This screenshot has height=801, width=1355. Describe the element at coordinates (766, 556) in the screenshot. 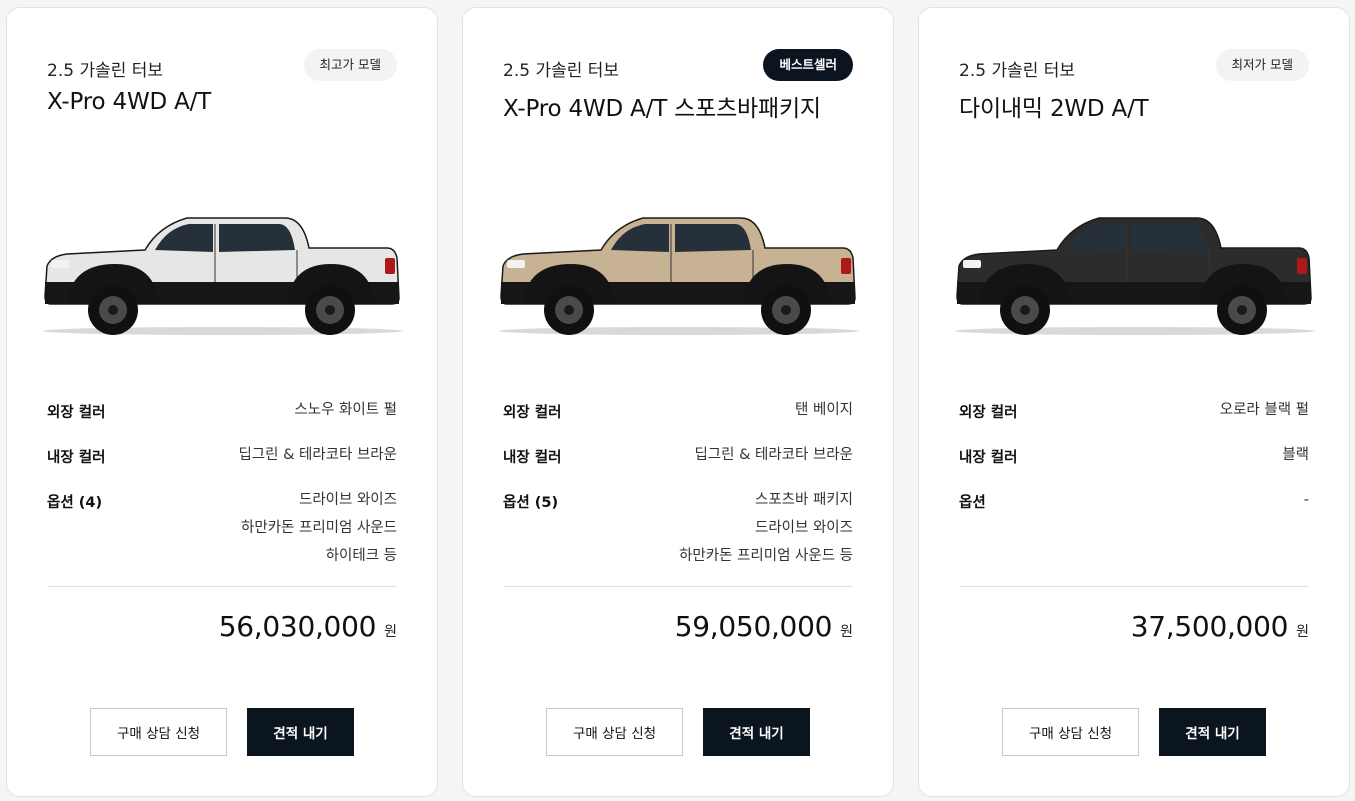

I see `option-item: 하만카돈 프리미엄 사운드 등` at that location.